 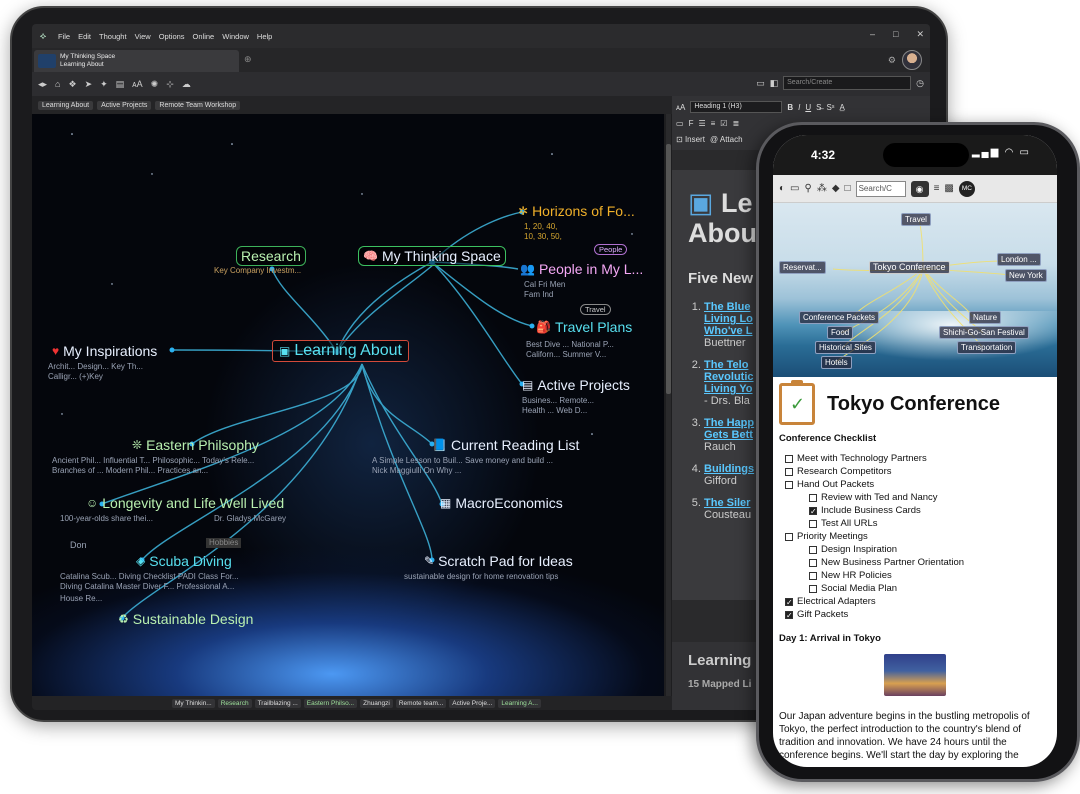 I want to click on monitor-icon: ▭, so click(x=760, y=83).